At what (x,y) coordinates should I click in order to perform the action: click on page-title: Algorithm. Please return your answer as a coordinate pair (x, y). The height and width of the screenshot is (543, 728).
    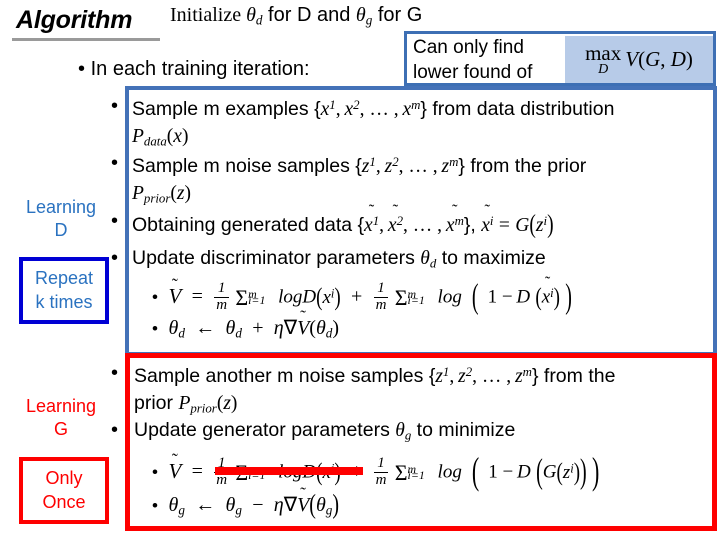
    Looking at the image, I should click on (74, 20).